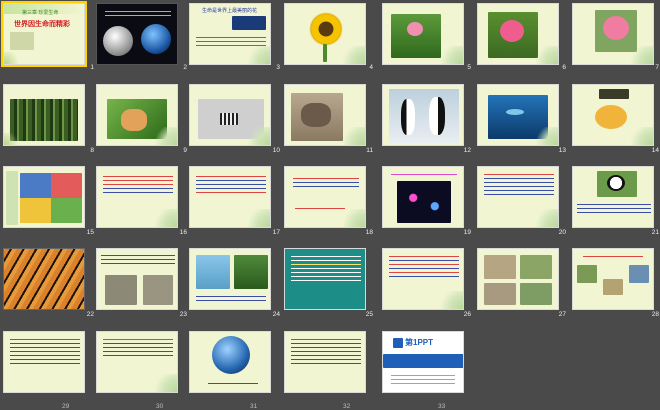 Image resolution: width=660 pixels, height=410 pixels. I want to click on slide-23-rhino, so click(121, 290).